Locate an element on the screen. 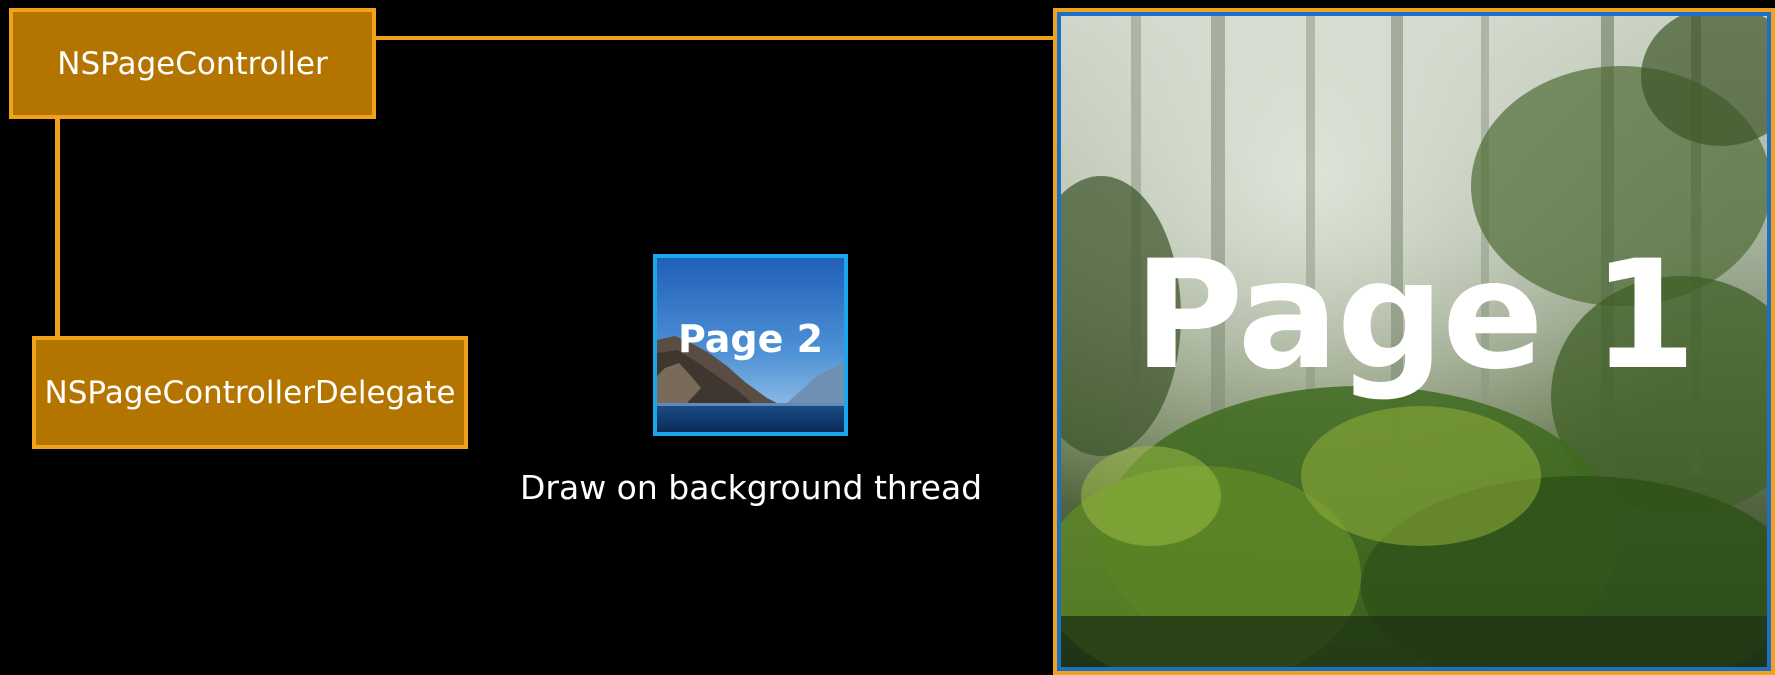 The height and width of the screenshot is (675, 1775). page1-label: Page 1 is located at coordinates (1415, 316).